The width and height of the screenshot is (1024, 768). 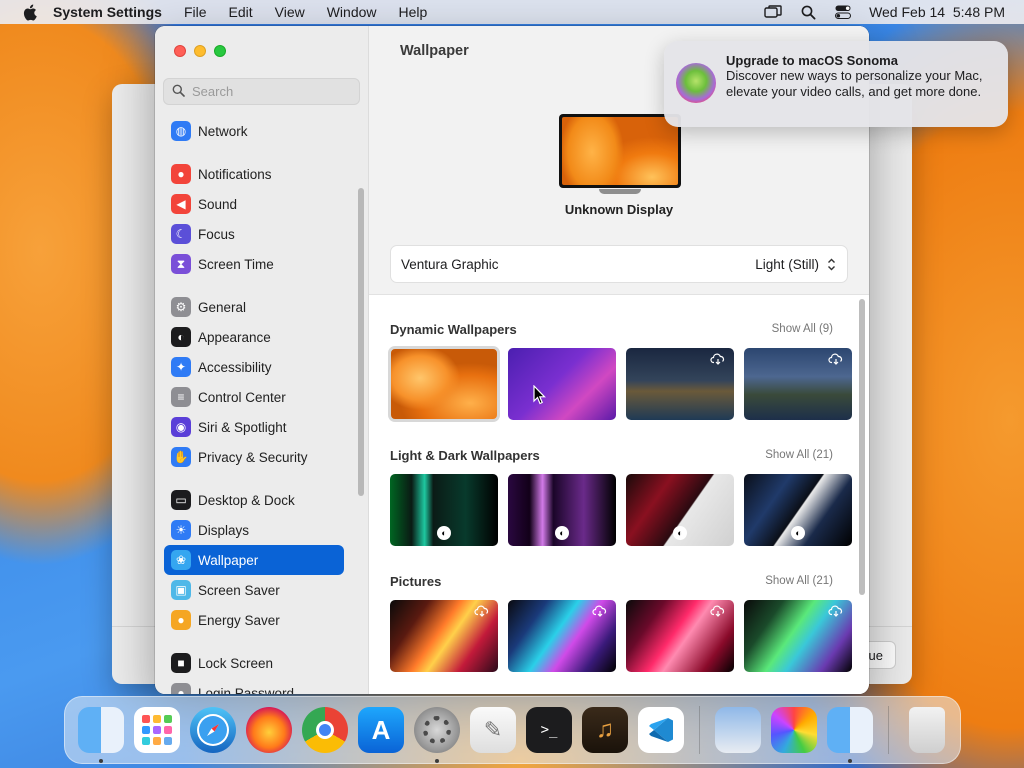 What do you see at coordinates (241, 12) in the screenshot?
I see `menu-edit: Edit` at bounding box center [241, 12].